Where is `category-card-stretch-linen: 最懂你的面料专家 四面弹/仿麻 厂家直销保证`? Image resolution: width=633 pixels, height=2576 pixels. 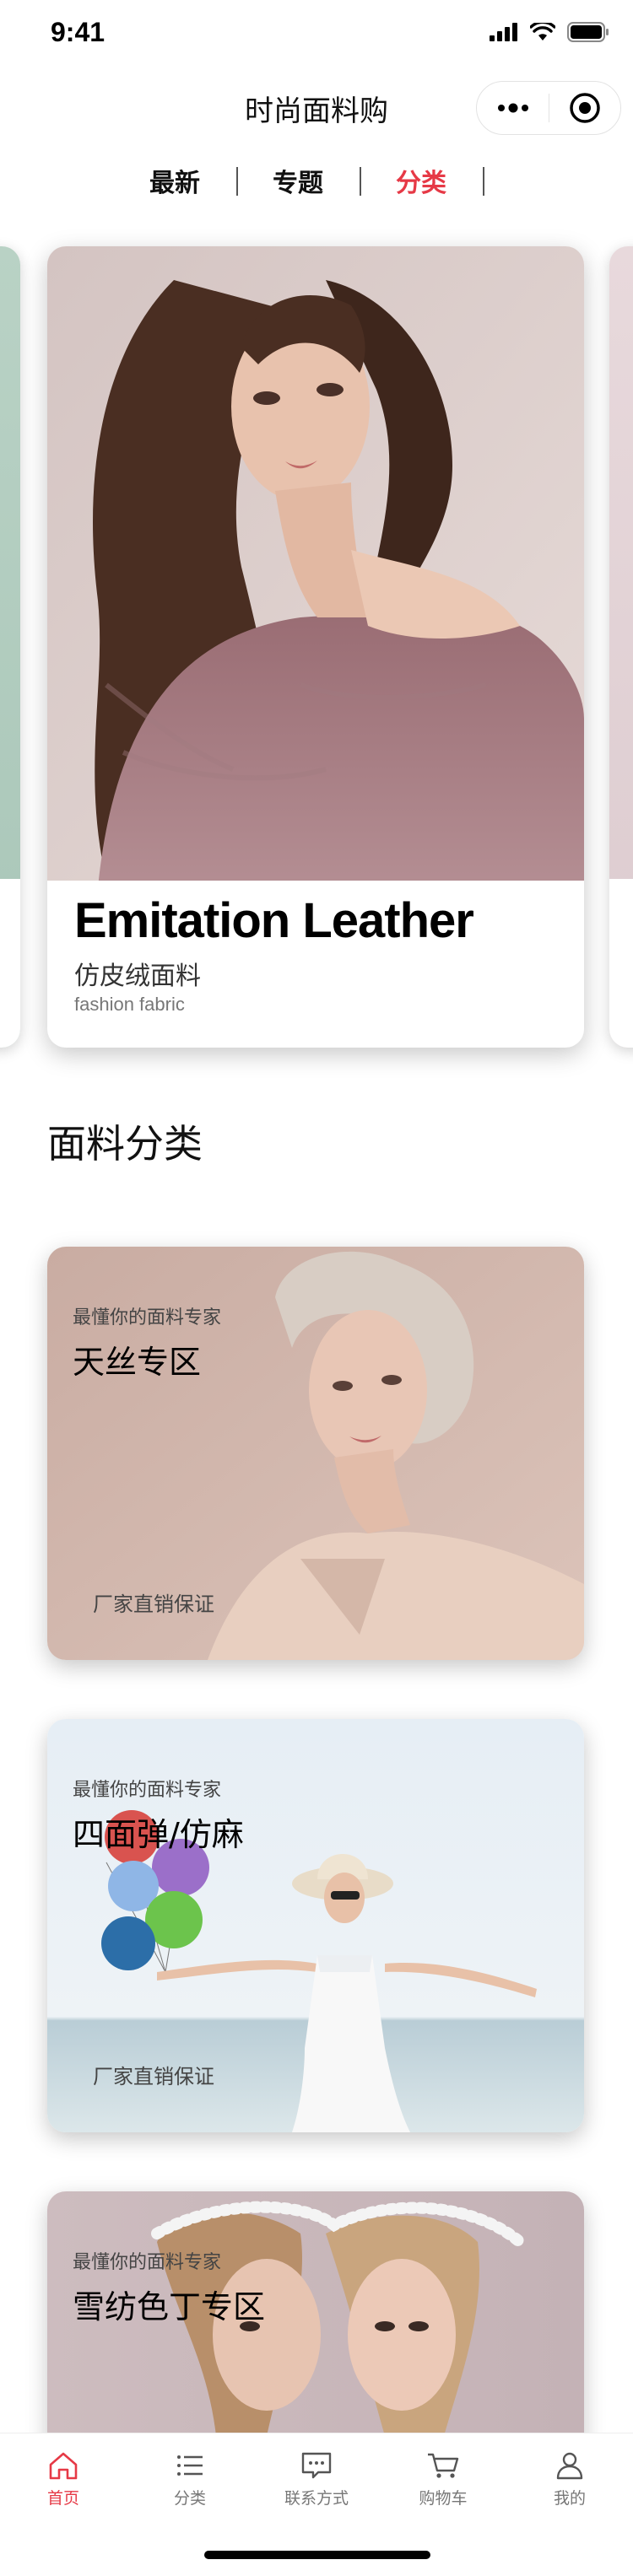
category-card-stretch-linen: 最懂你的面料专家 四面弹/仿麻 厂家直销保证 is located at coordinates (315, 1925).